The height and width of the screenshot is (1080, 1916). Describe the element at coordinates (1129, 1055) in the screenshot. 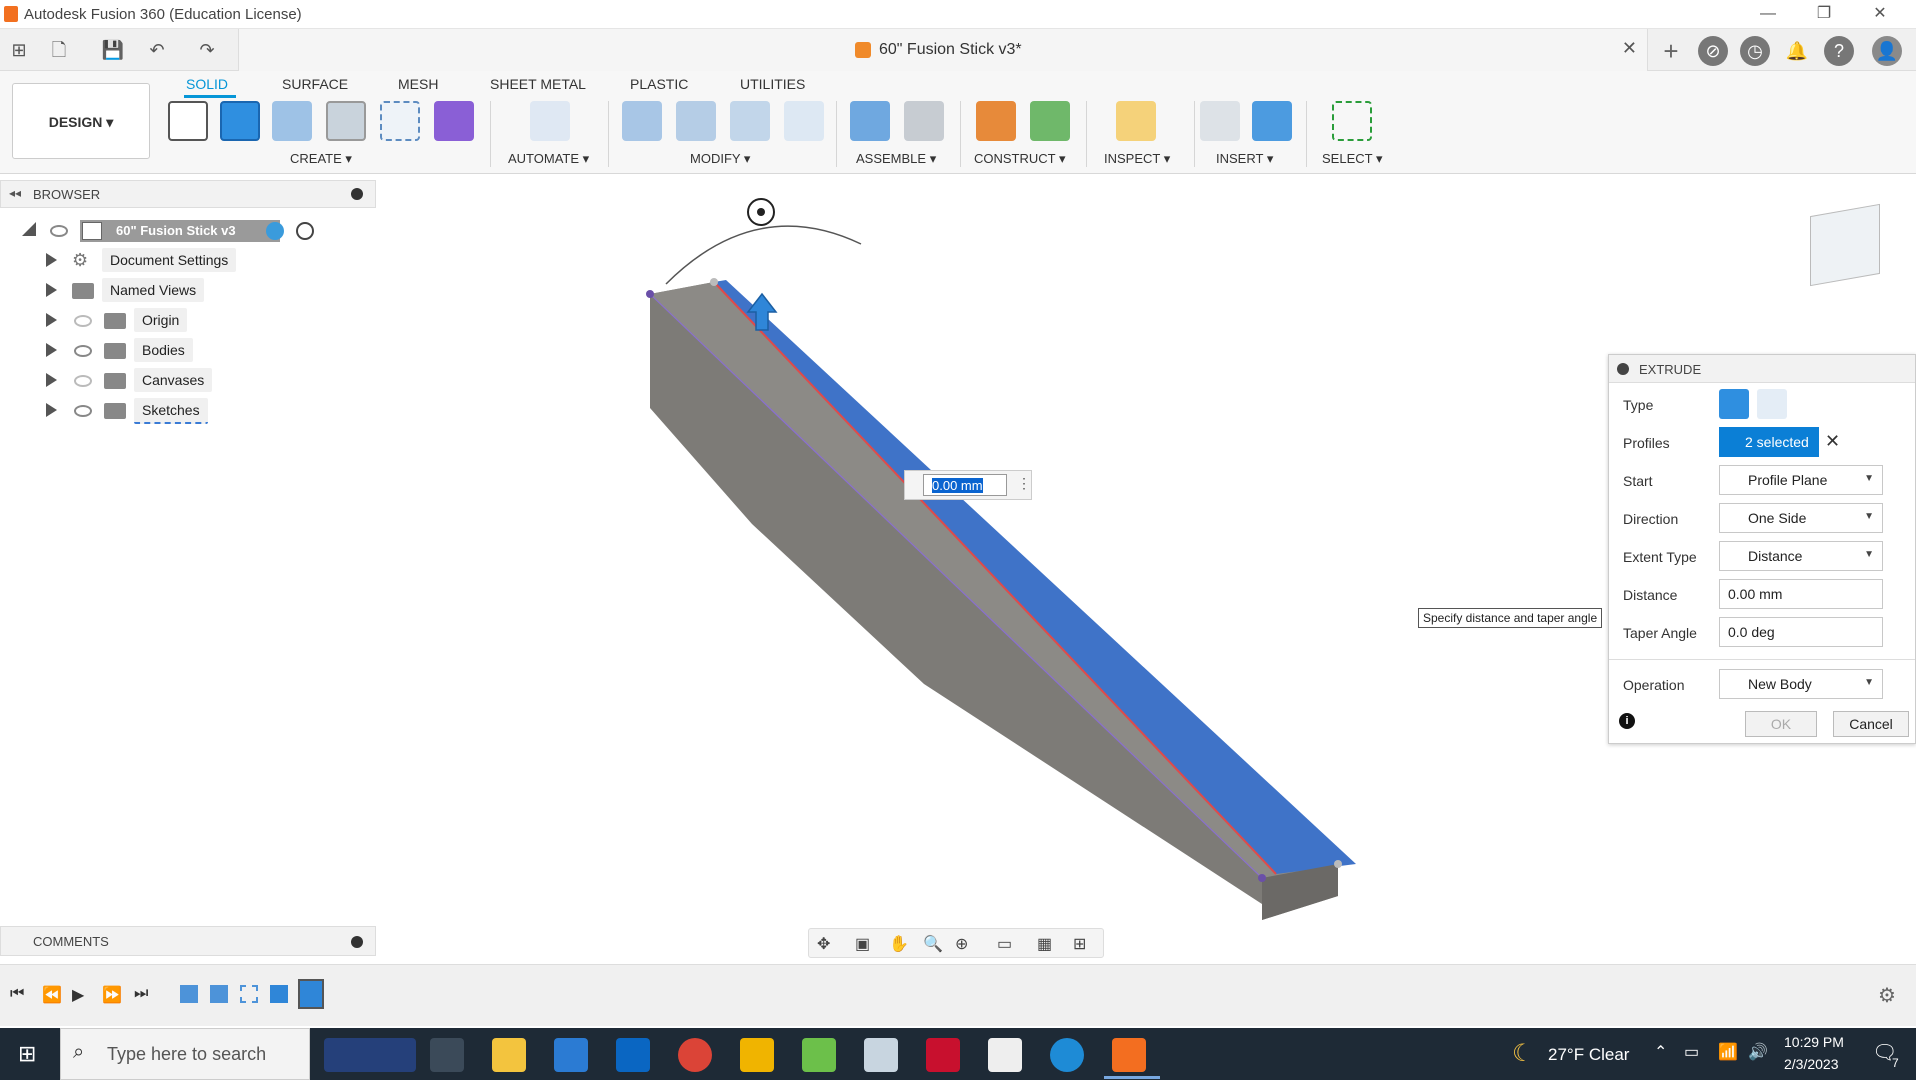

I see `fusion-360-taskbar-icon` at that location.